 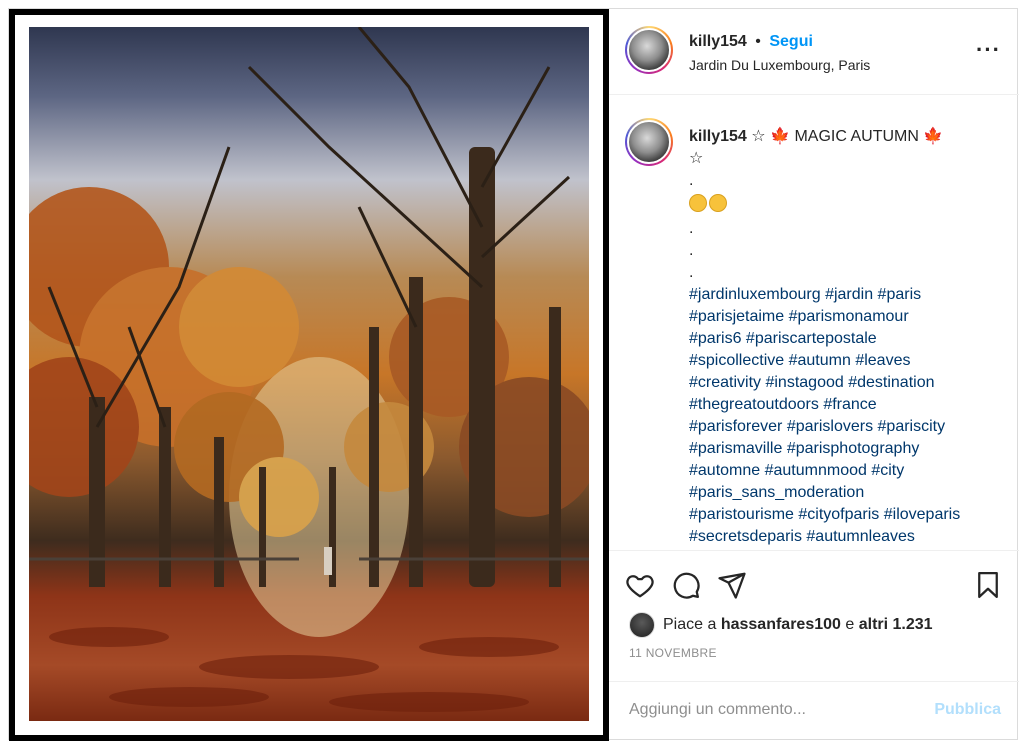 What do you see at coordinates (649, 142) in the screenshot?
I see `caption-avatar` at bounding box center [649, 142].